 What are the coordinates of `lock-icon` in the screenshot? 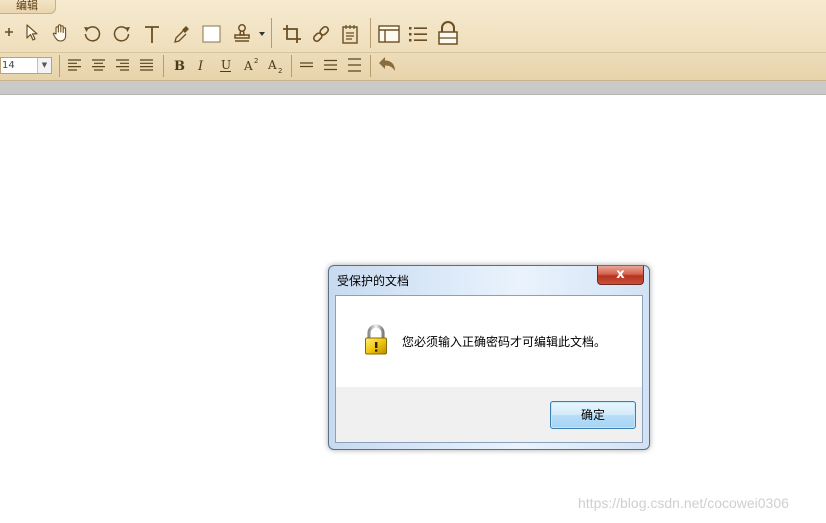 It's located at (448, 33).